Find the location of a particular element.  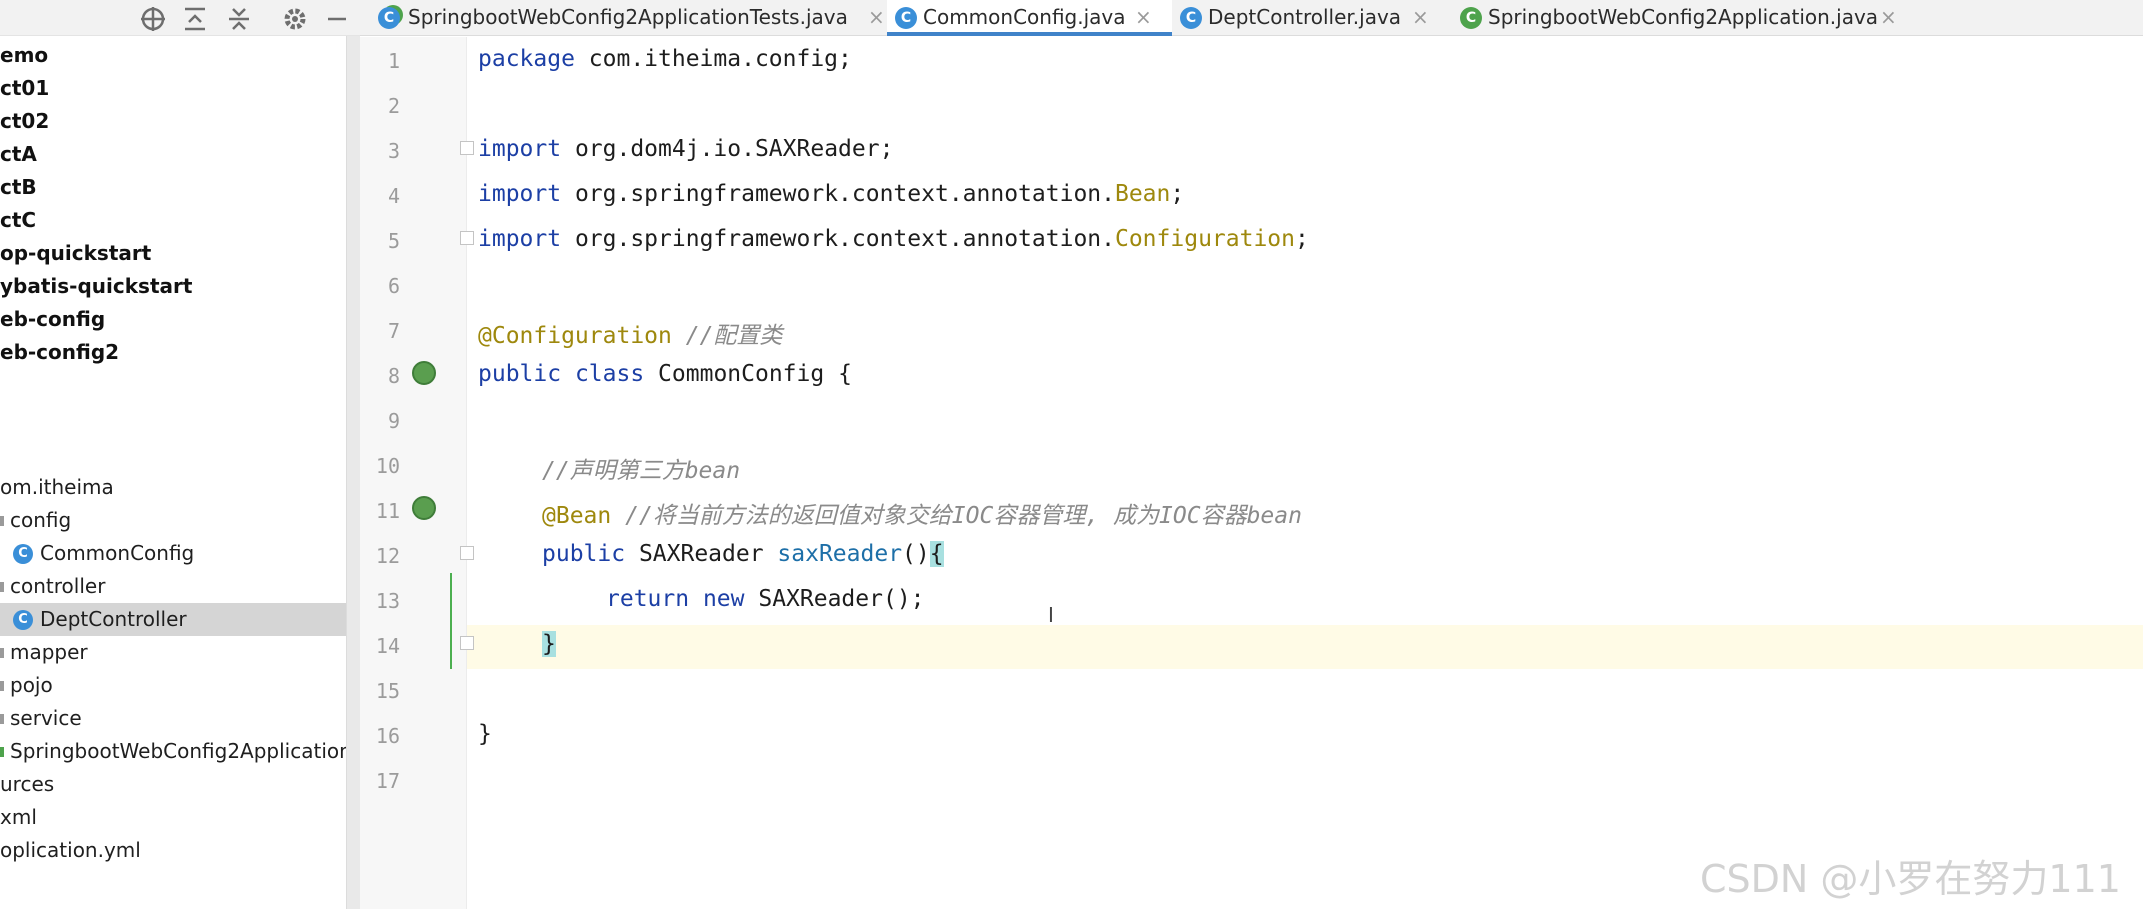

tab-dept-controller: C DeptController.java × is located at coordinates (1312, 18).